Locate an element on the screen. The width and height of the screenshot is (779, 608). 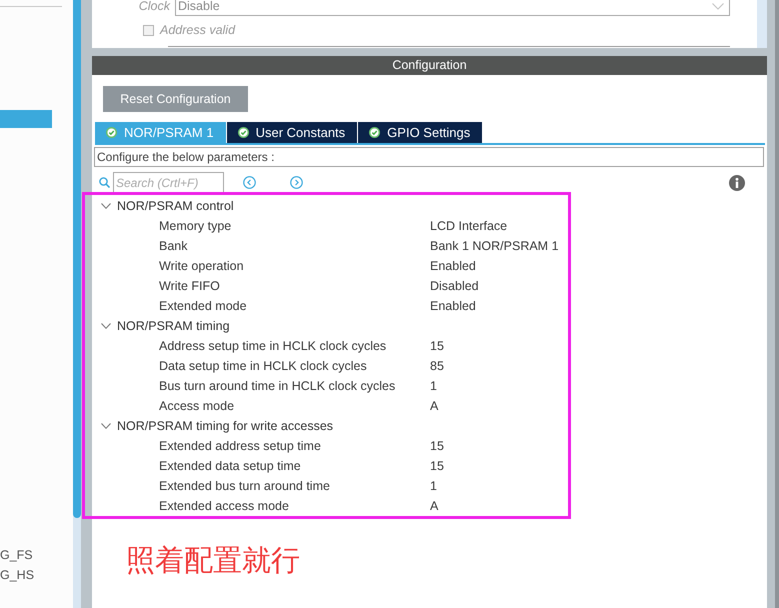
parameter-name: Address setup time in HCLK clock cycles is located at coordinates (273, 346).